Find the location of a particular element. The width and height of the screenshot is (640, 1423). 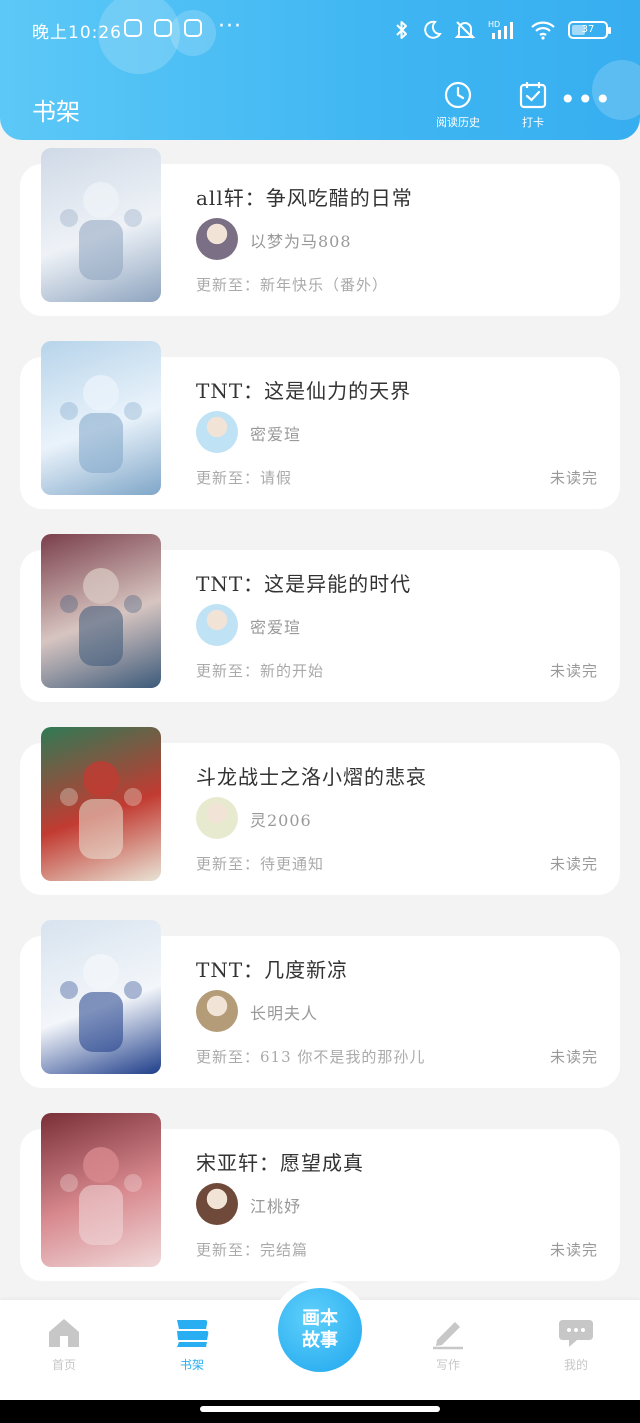

signal-icon: HD is located at coordinates (500, 29).